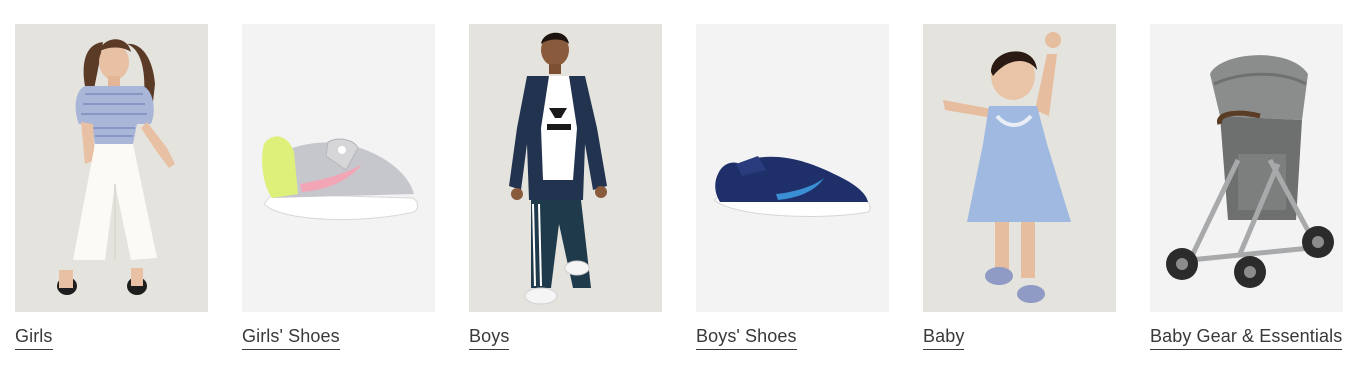  What do you see at coordinates (291, 337) in the screenshot?
I see `girls-shoes-link-label: Girls' Shoes` at bounding box center [291, 337].